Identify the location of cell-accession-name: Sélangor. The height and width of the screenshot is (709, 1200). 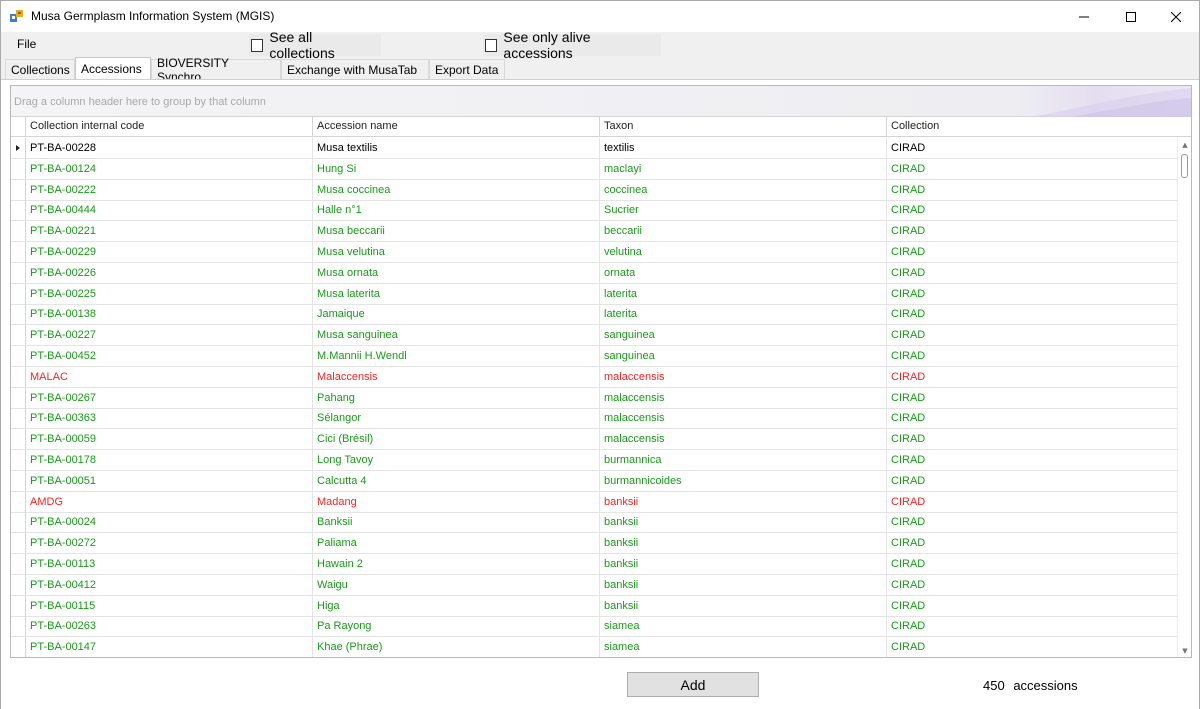
(456, 418).